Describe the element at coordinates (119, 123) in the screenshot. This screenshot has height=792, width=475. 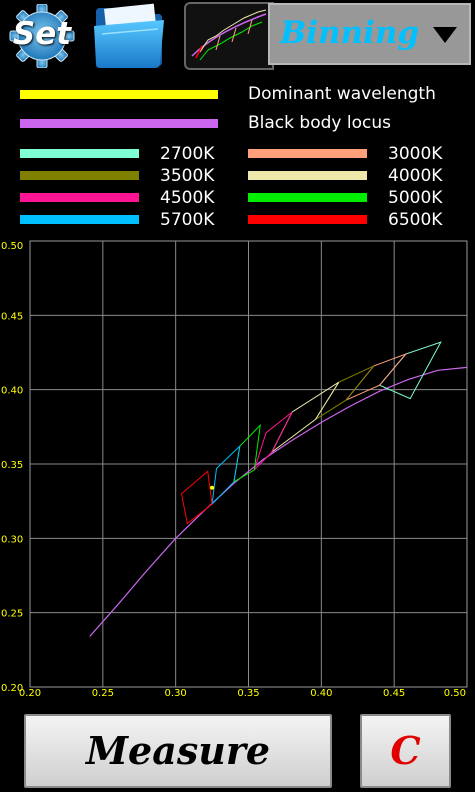
I see `legend-swatch-black-body-locus` at that location.